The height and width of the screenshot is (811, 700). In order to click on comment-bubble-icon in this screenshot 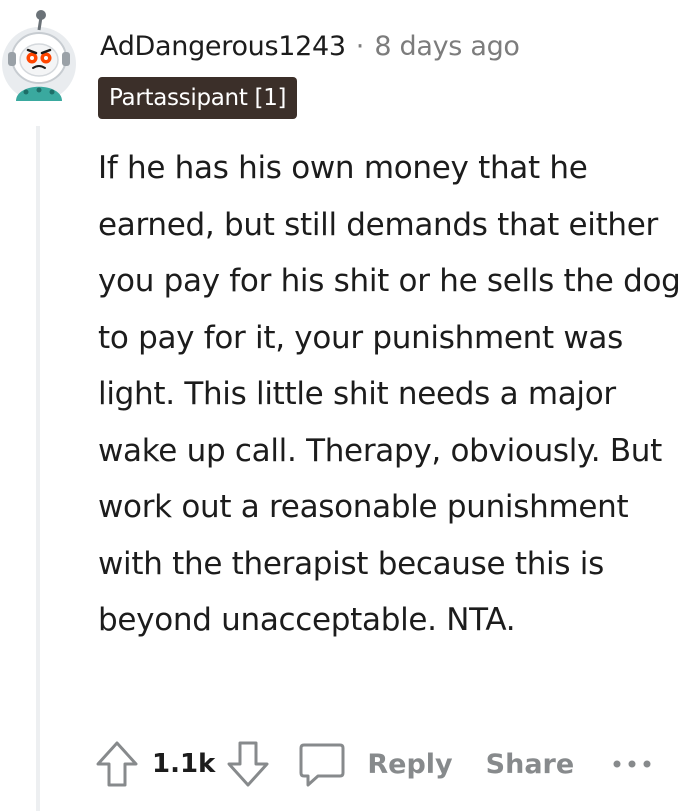, I will do `click(322, 764)`.